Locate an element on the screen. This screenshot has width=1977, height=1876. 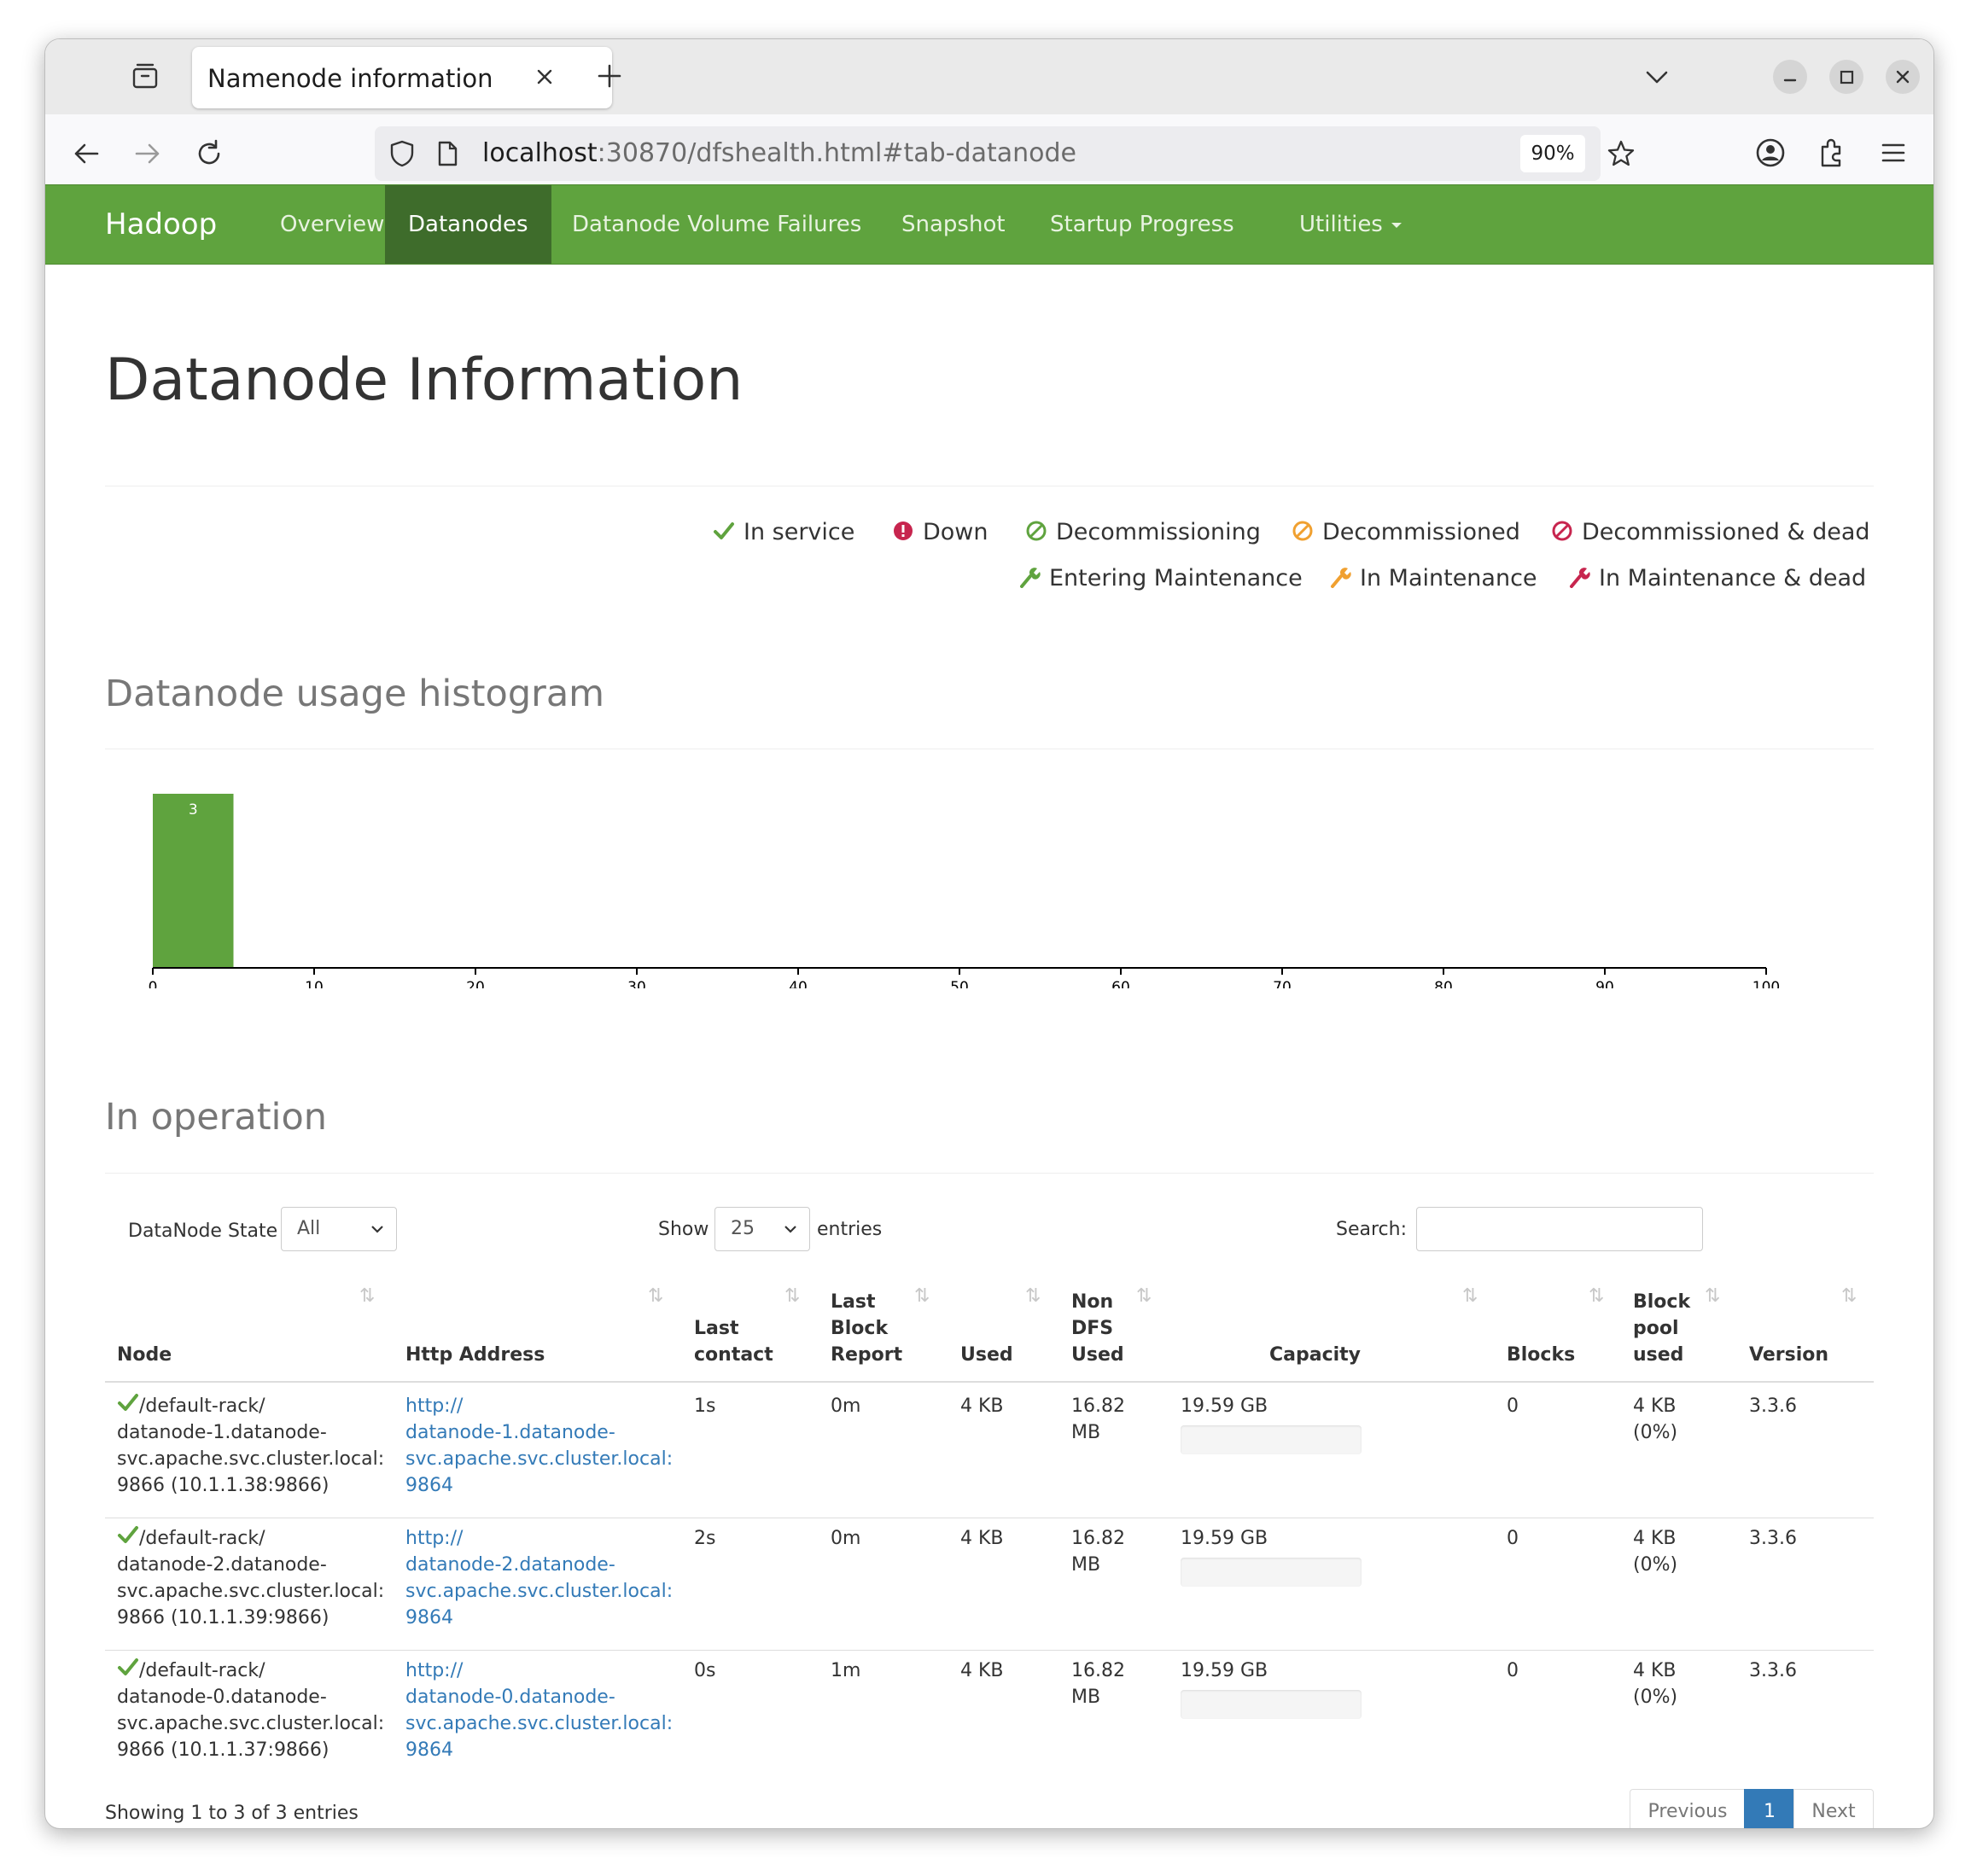
legend-down: Down is located at coordinates (940, 532).